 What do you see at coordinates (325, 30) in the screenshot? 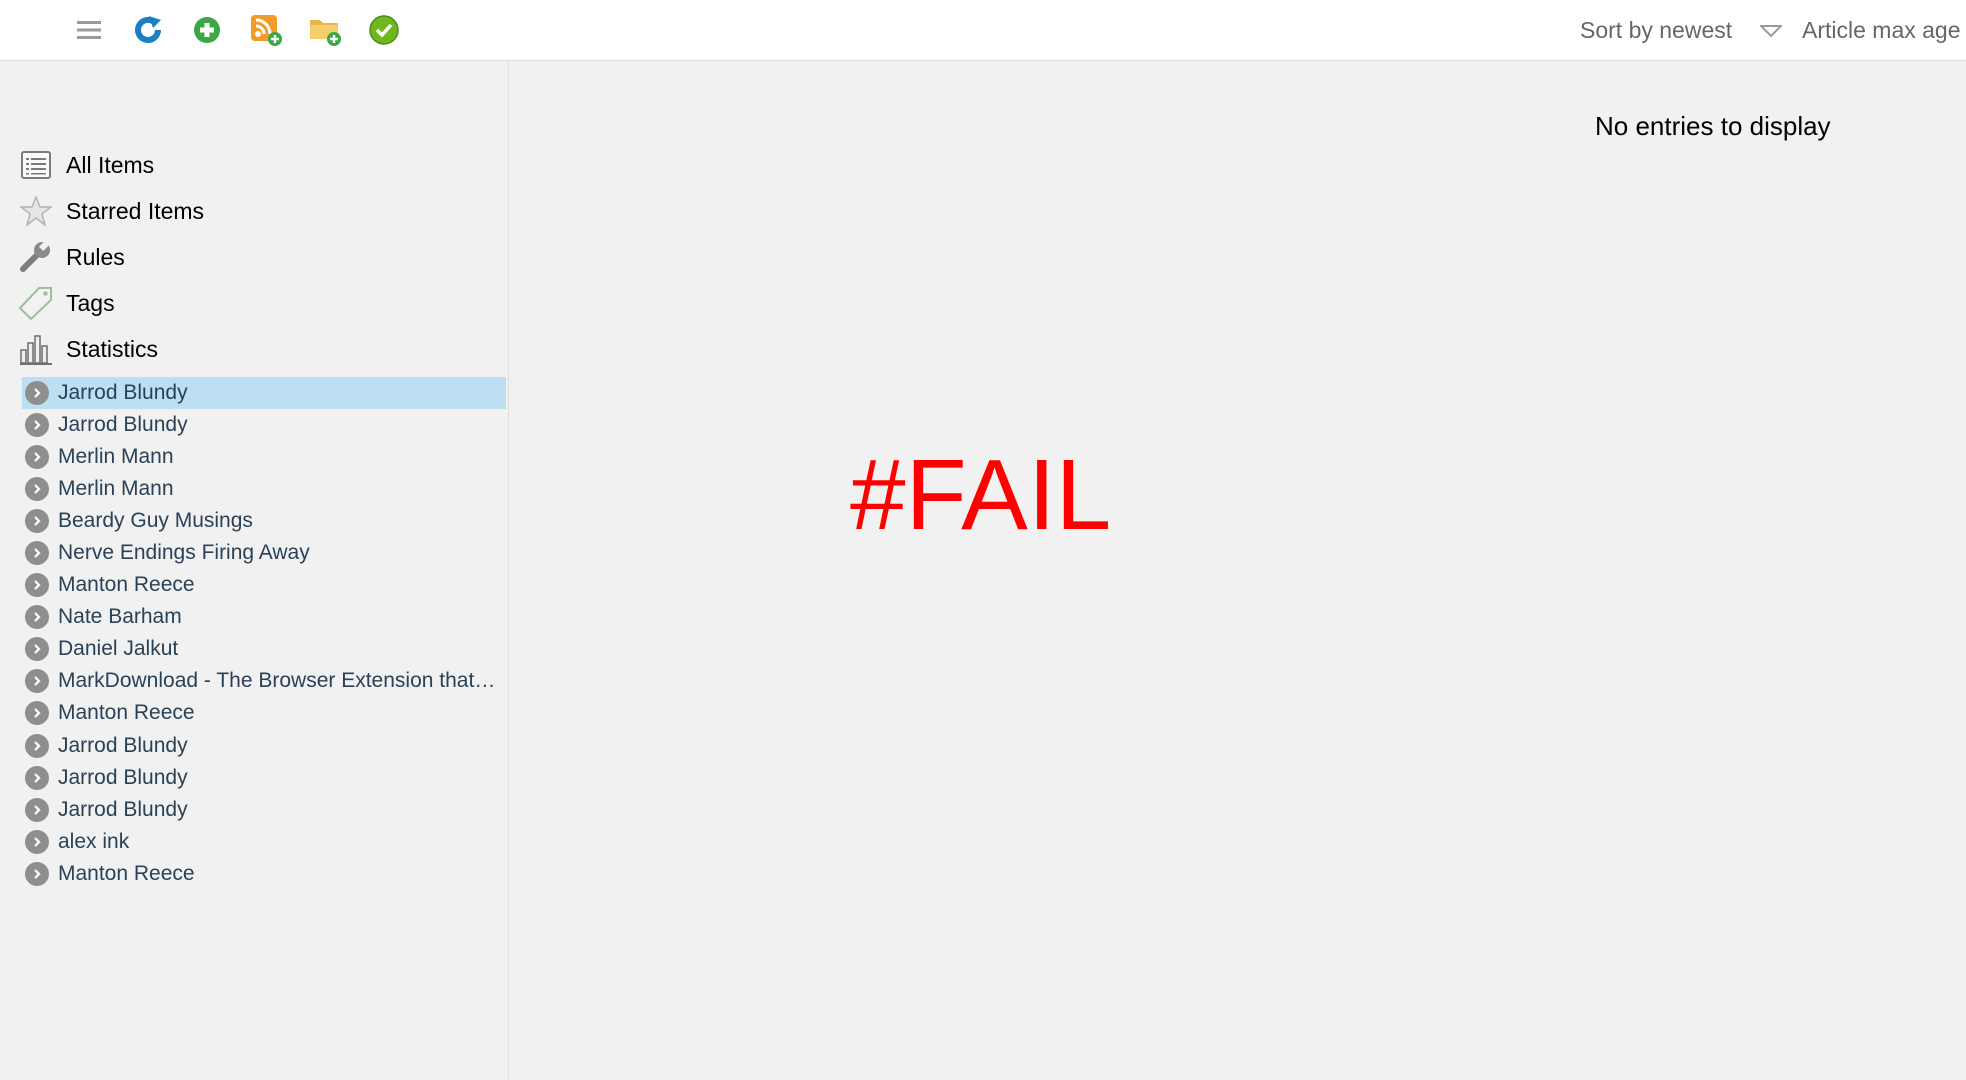
I see `add-folder-icon` at bounding box center [325, 30].